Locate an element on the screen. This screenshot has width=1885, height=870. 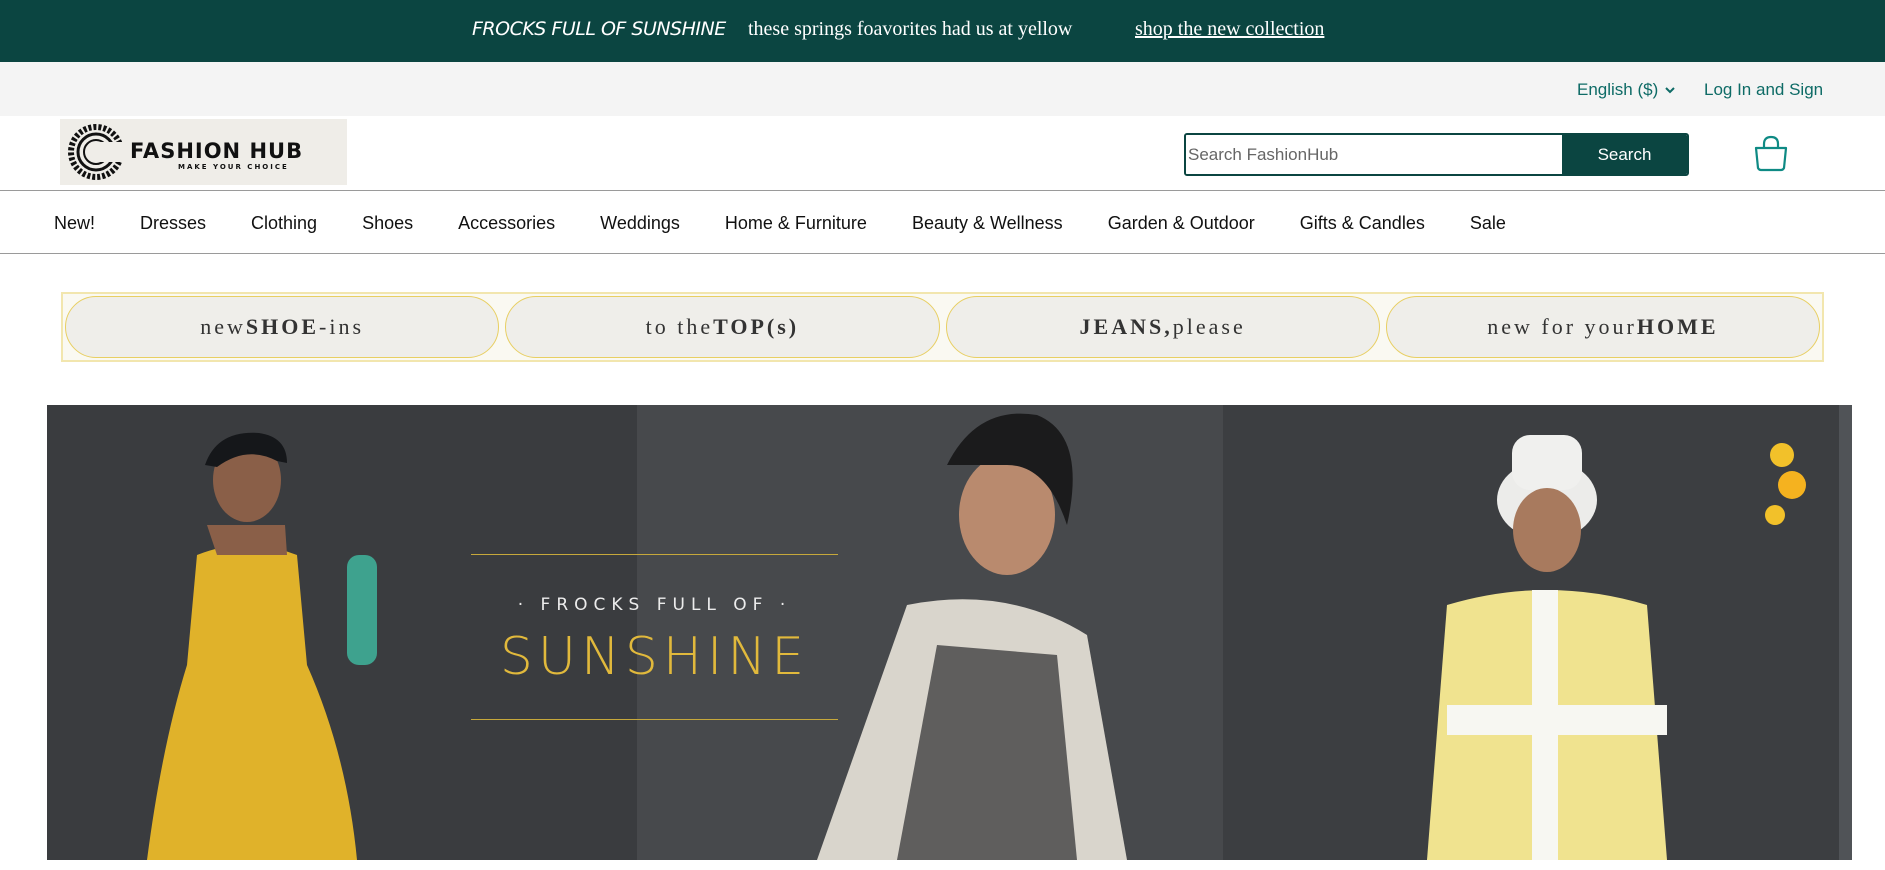
promo-headline: FROCKS FULL OF SUNSHINE is located at coordinates (599, 29).